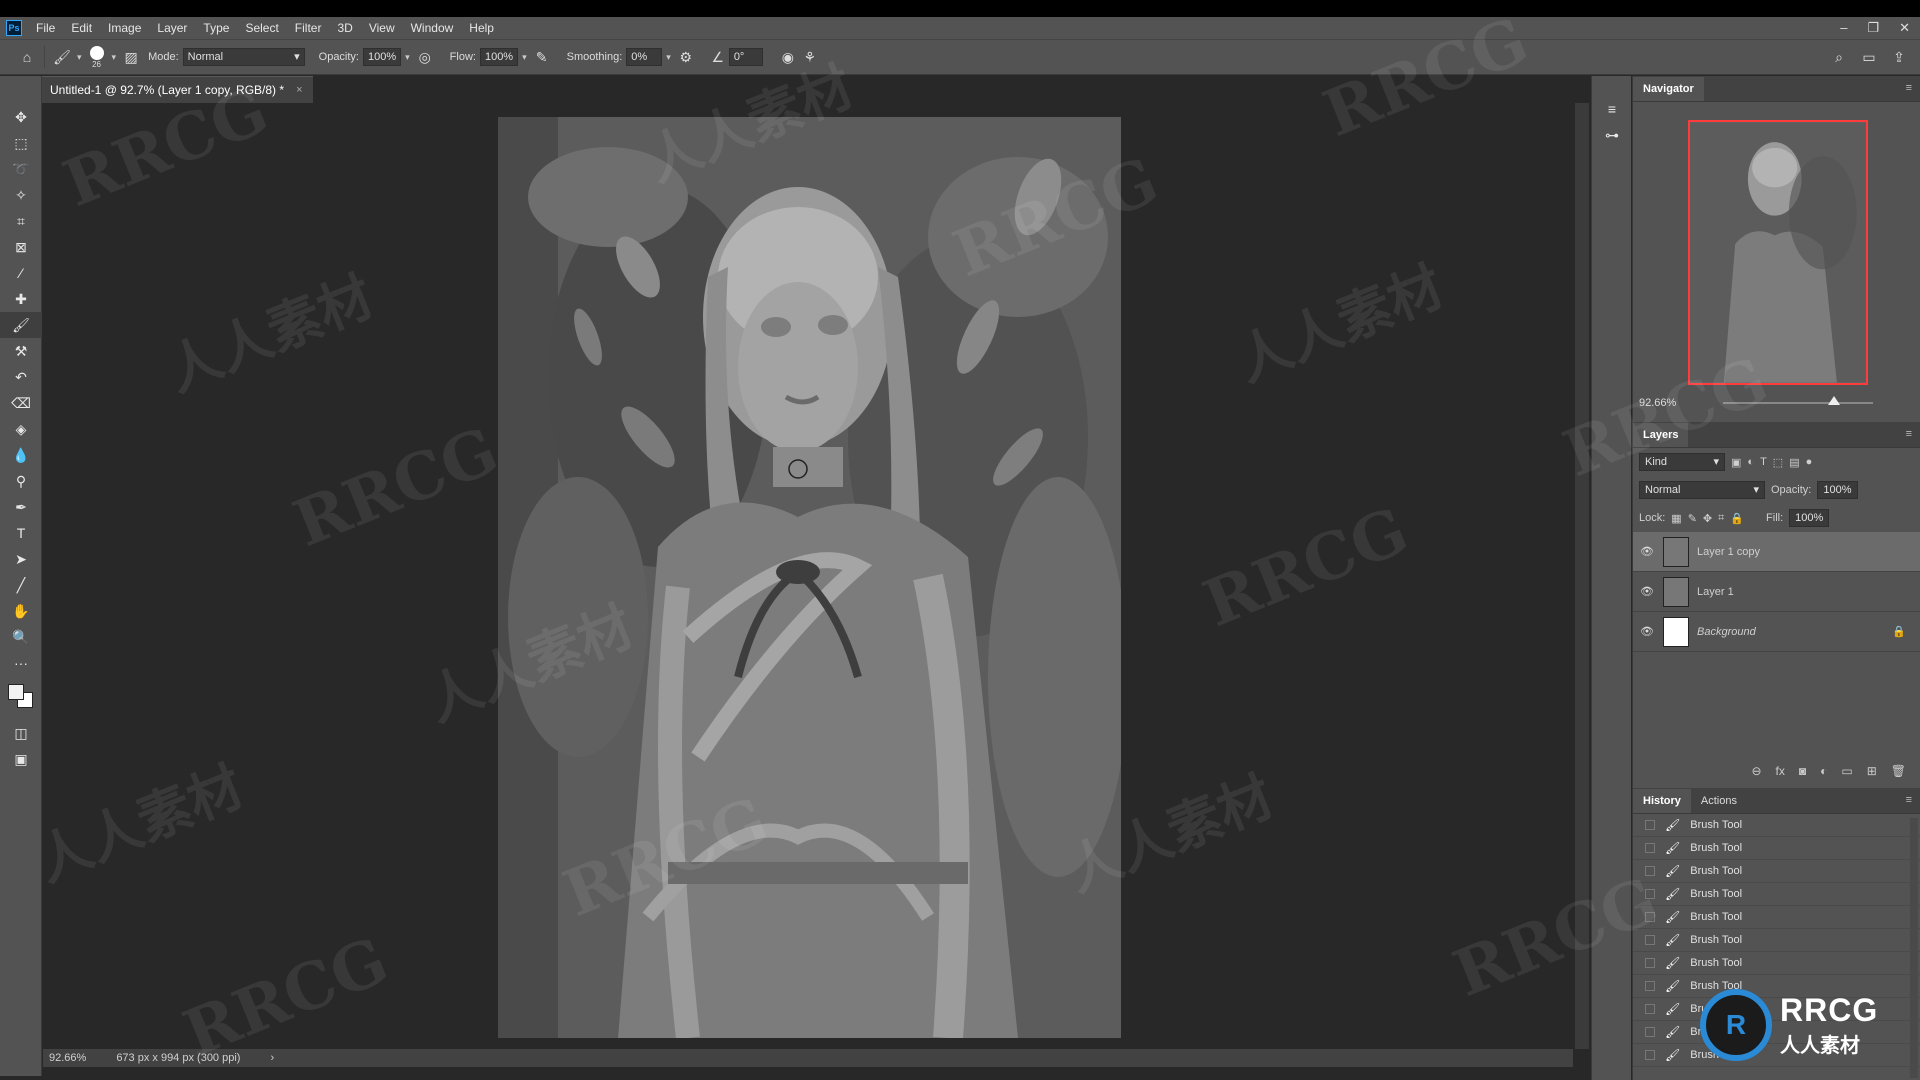 The image size is (1920, 1080). Describe the element at coordinates (21, 481) in the screenshot. I see `dodge-tool-icon: ⚲` at that location.